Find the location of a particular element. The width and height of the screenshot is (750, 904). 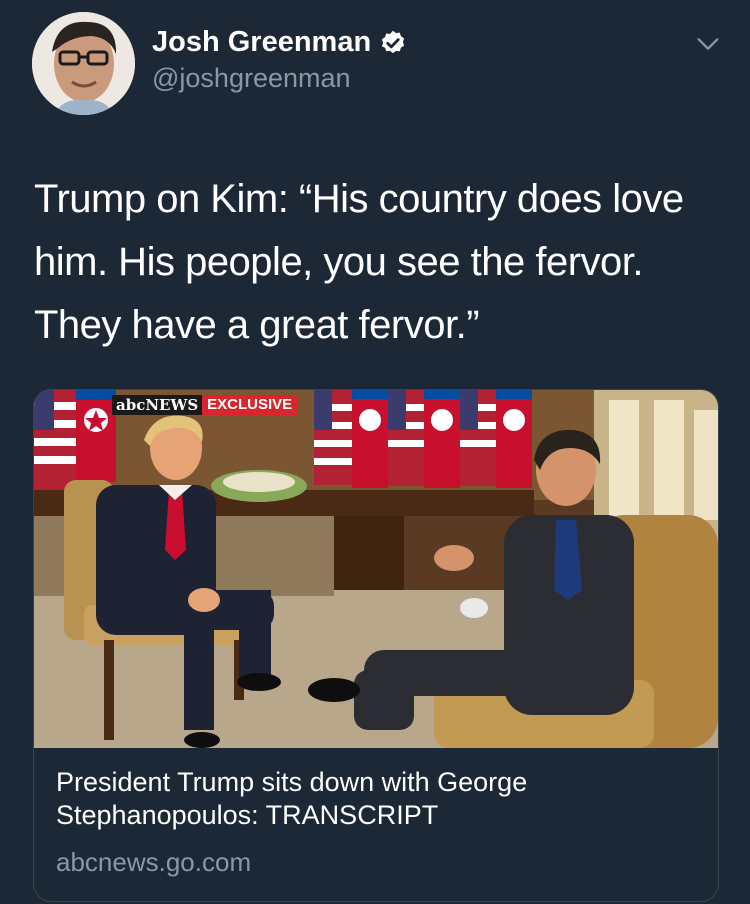

avatar-image is located at coordinates (83, 63).